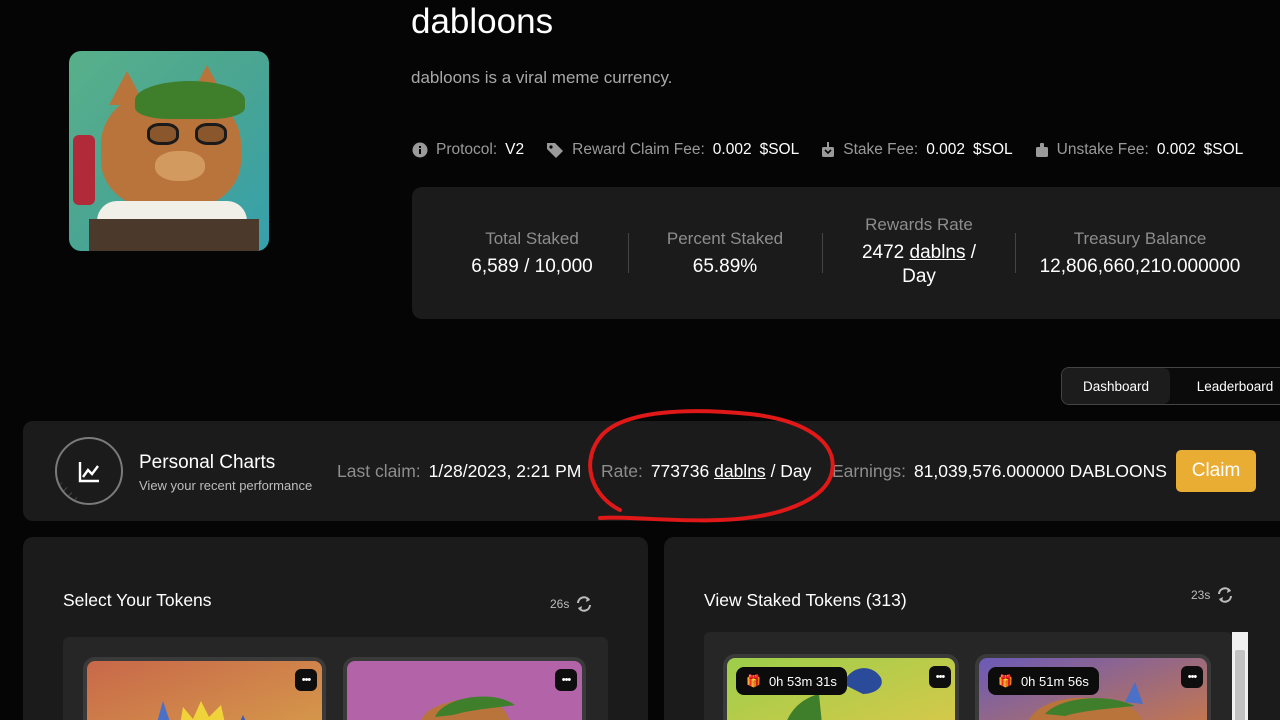  What do you see at coordinates (732, 149) in the screenshot?
I see `reward-claim-fee-value: 0.002` at bounding box center [732, 149].